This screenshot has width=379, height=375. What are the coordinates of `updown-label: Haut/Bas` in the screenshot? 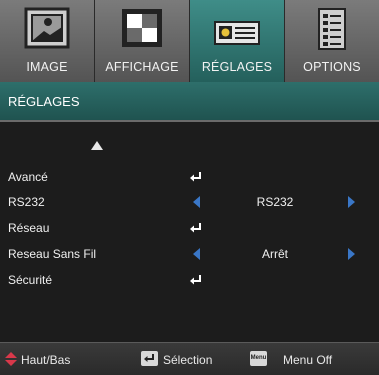 It's located at (46, 360).